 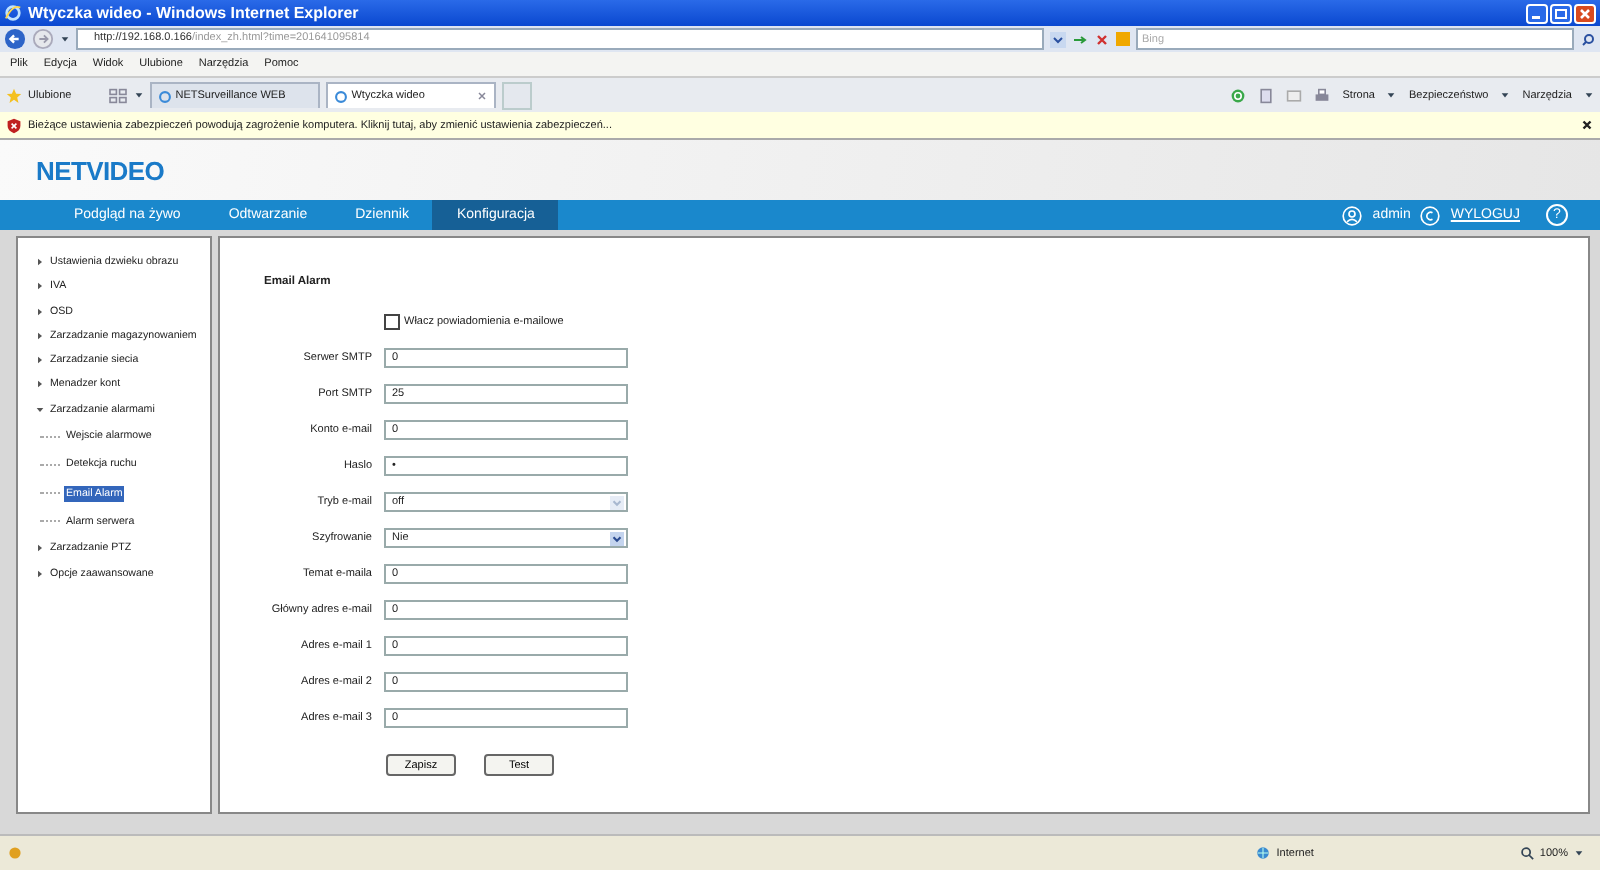 I want to click on shield-warning-icon, so click(x=14, y=125).